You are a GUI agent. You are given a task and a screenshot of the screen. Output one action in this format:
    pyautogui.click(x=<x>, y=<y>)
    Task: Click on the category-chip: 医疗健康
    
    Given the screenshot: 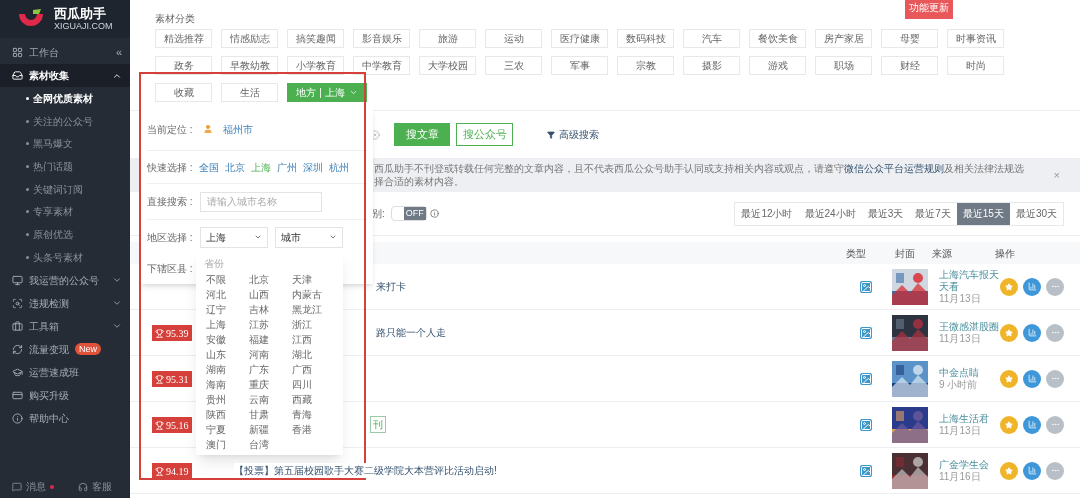 What is the action you would take?
    pyautogui.click(x=579, y=38)
    